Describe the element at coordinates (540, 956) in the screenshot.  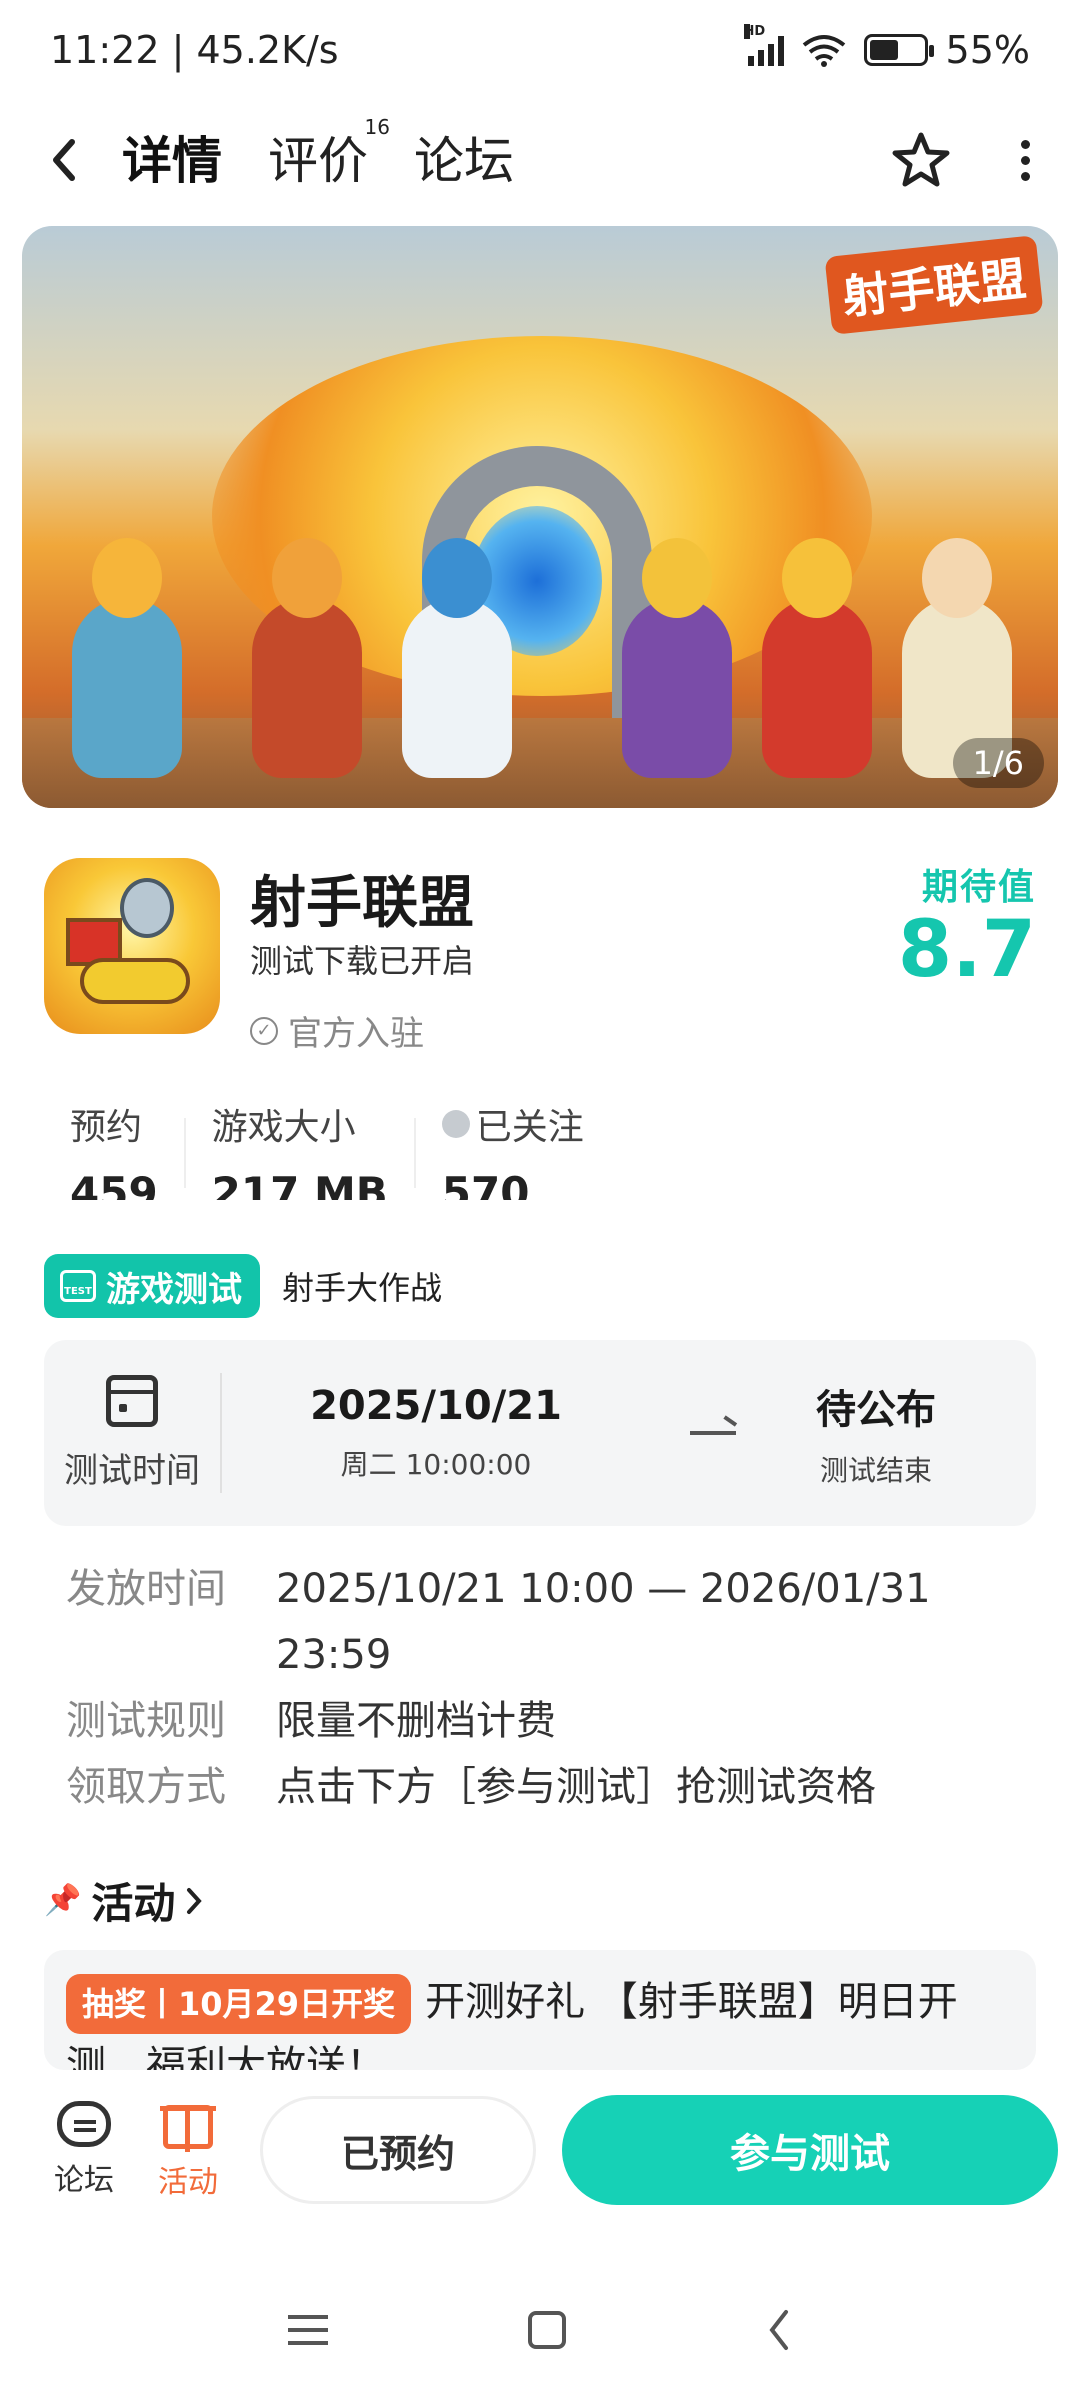
I see `game-info: 射手联盟 测试下载已开启 ✓ 官方入驻 期待值 8.7` at that location.